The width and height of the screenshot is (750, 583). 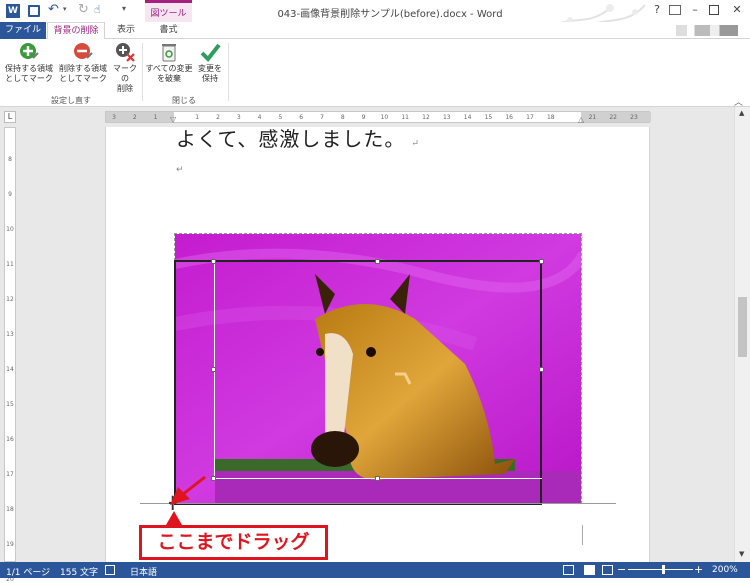 What do you see at coordinates (737, 10) in the screenshot?
I see `close-button: ✕` at bounding box center [737, 10].